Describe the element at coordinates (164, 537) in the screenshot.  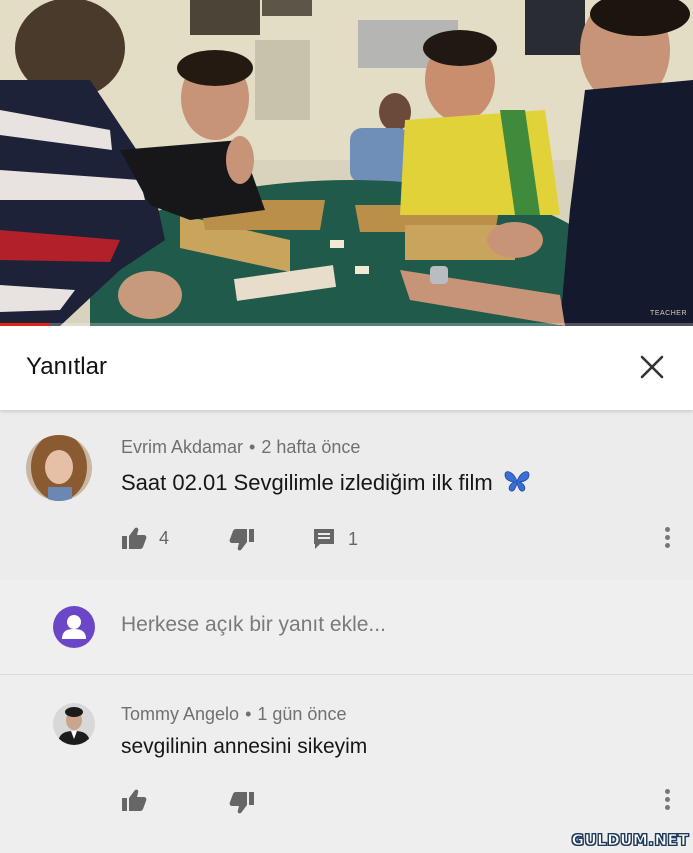
I see `like-count: 4` at that location.